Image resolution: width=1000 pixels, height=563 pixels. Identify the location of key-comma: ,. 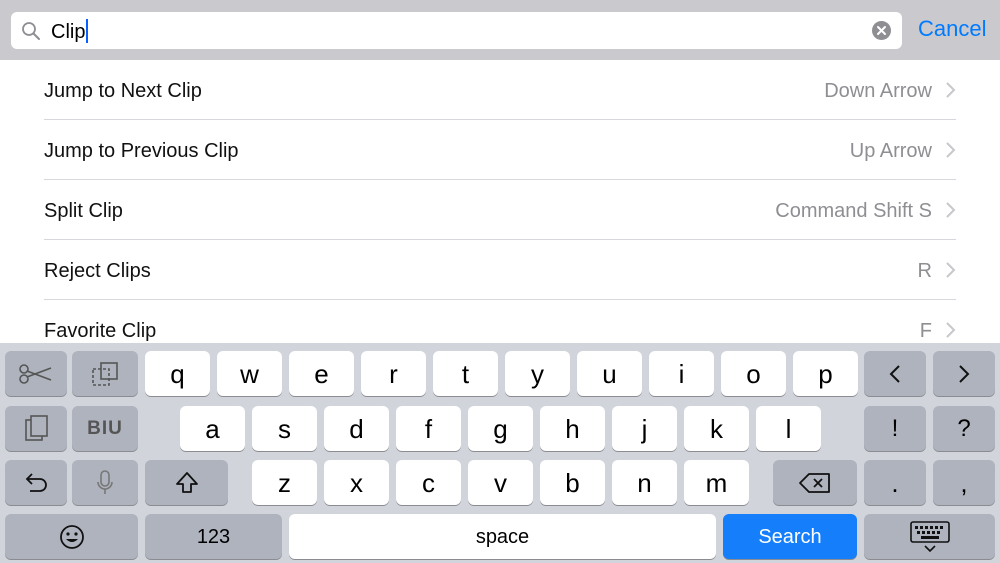
(964, 482).